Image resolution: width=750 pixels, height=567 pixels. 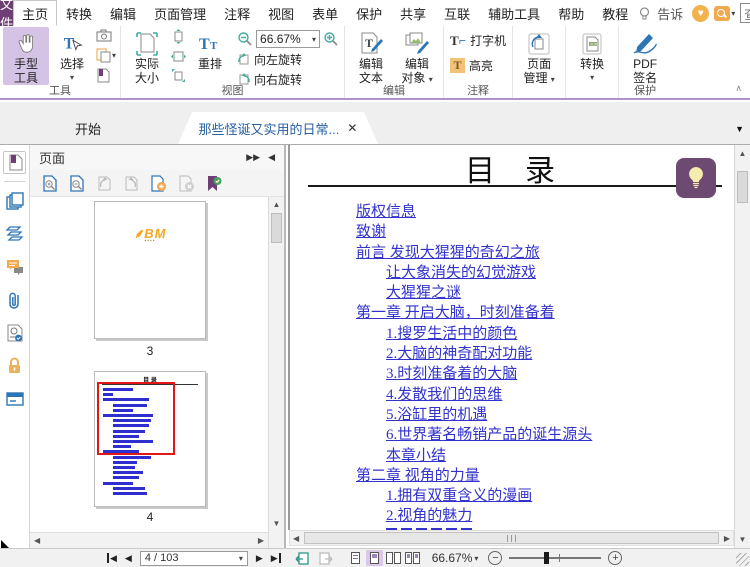 What do you see at coordinates (158, 183) in the screenshot?
I see `insert-page-button` at bounding box center [158, 183].